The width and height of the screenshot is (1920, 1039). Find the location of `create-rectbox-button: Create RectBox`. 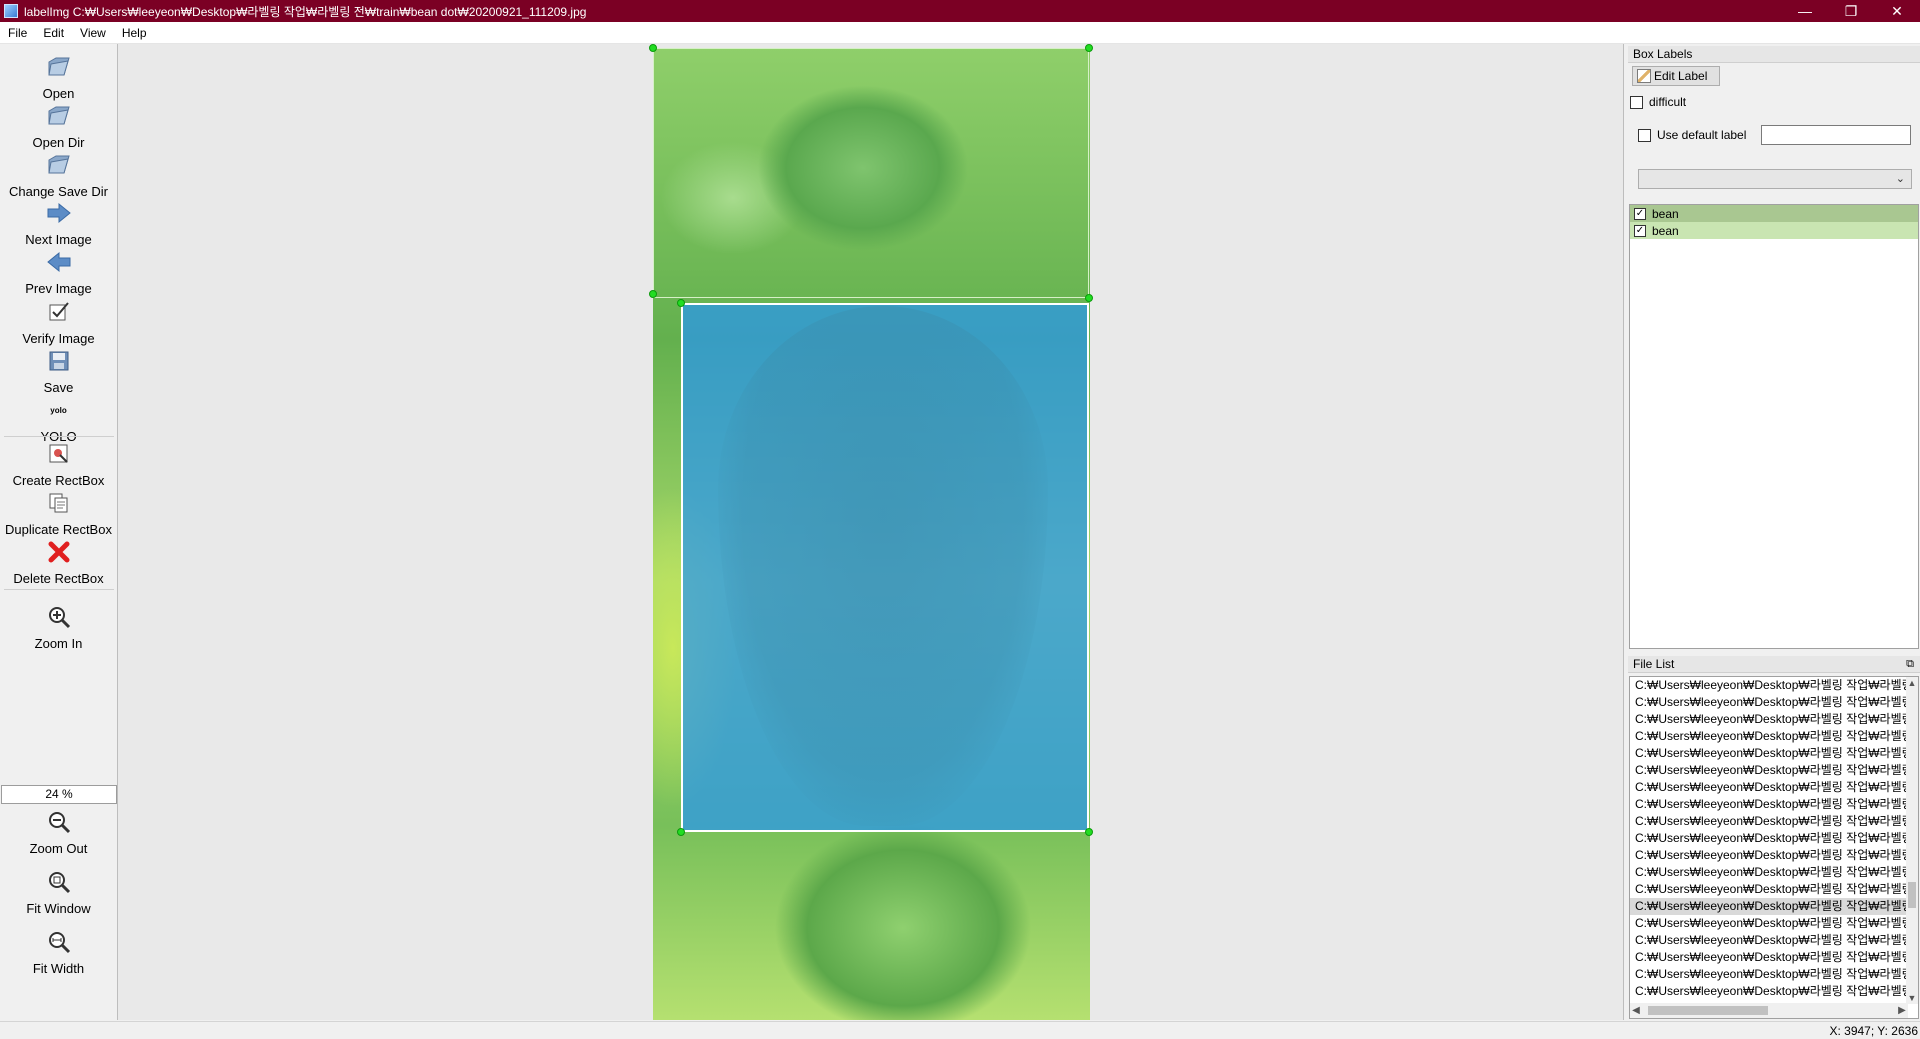

create-rectbox-button: Create RectBox is located at coordinates (58, 464).